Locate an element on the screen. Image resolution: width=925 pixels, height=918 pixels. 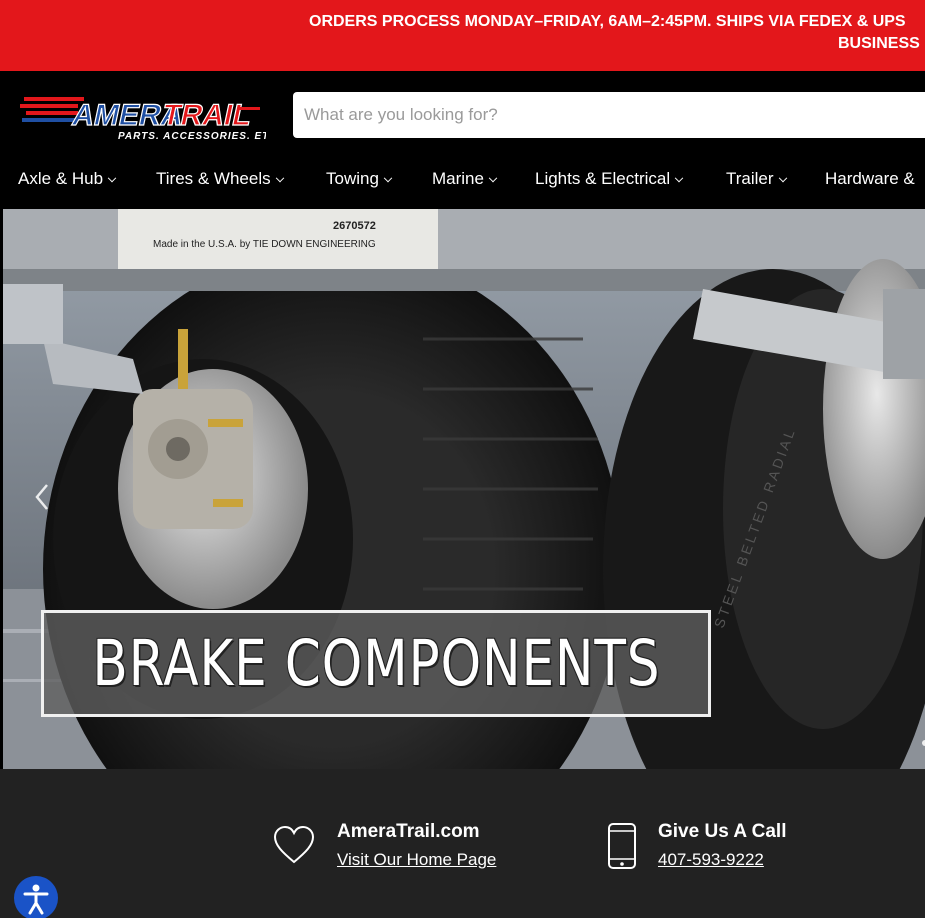
footer-site-block: AmeraTrail.com Visit Our Home Page is located at coordinates (416, 846).